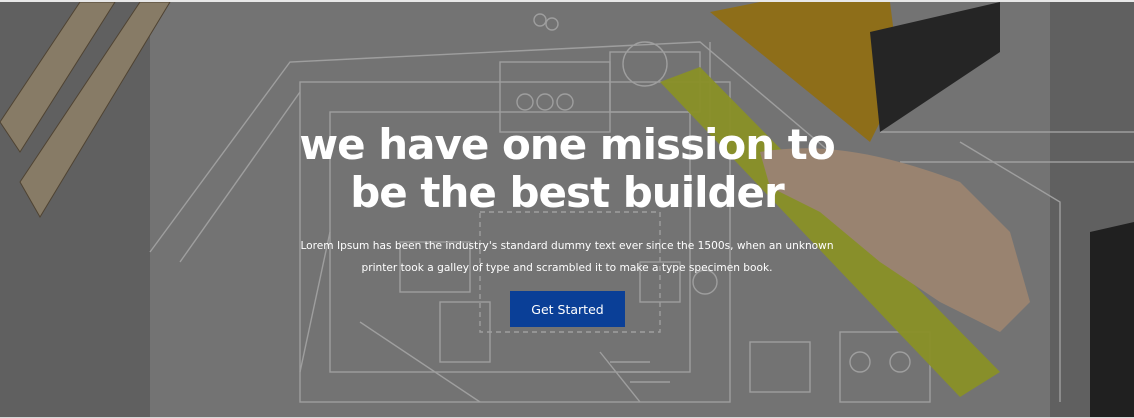  I want to click on get-started-button: Get Started, so click(567, 309).